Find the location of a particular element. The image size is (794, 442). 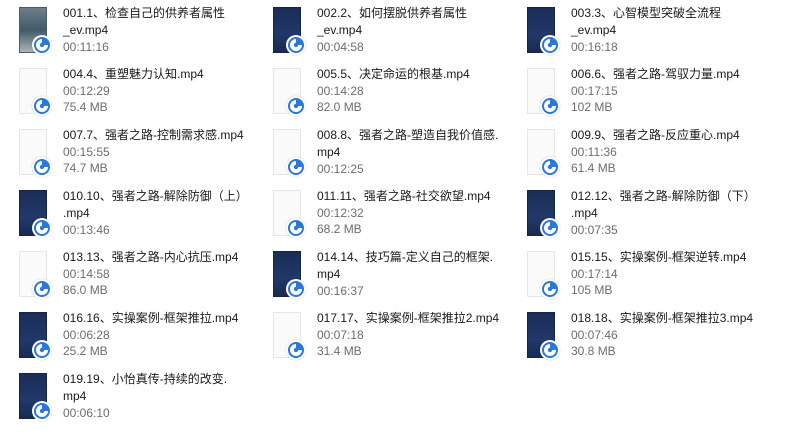

file-info: 009.9、强者之路-反应重心.mp4 00:11:36 61.4 MB is located at coordinates (674, 151).